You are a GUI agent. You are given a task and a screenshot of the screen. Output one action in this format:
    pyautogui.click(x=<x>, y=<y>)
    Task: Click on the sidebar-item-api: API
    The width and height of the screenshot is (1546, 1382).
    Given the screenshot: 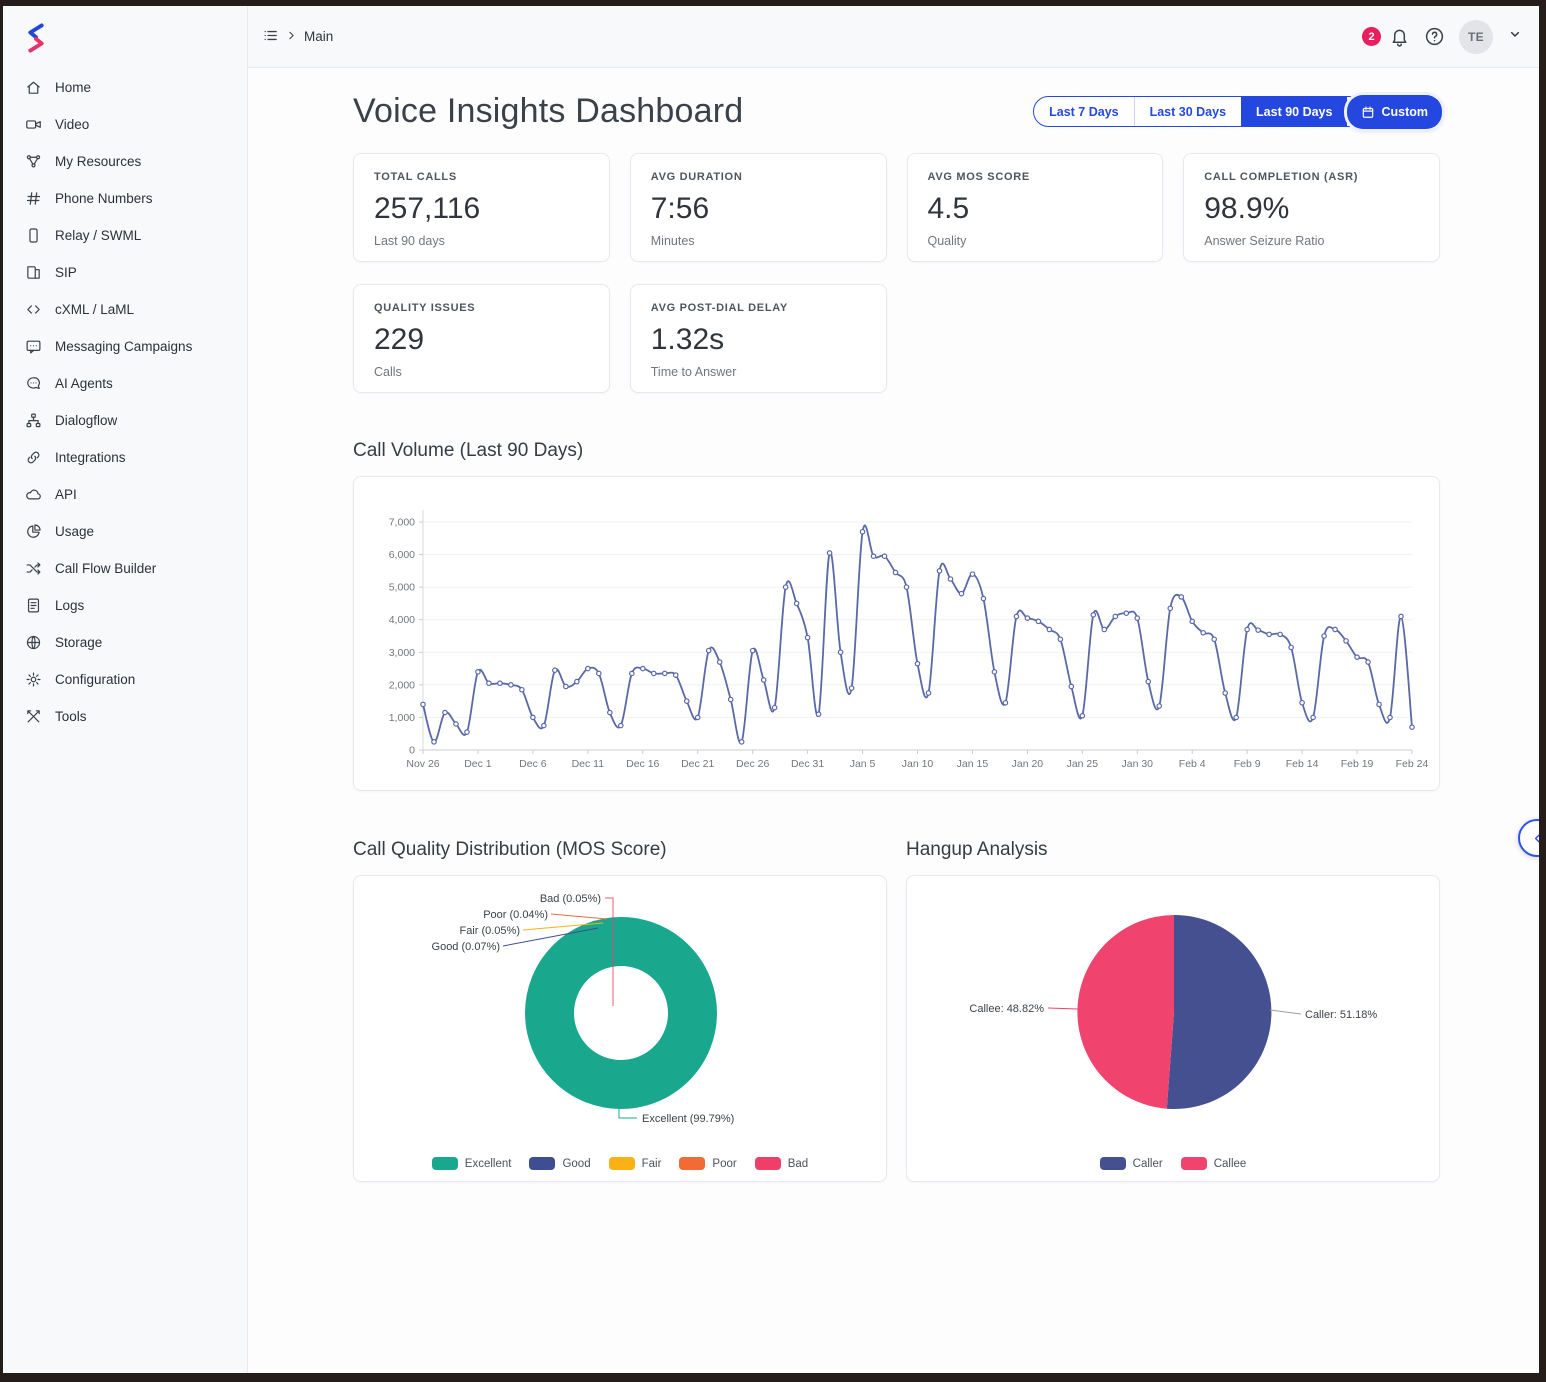 What is the action you would take?
    pyautogui.click(x=125, y=494)
    